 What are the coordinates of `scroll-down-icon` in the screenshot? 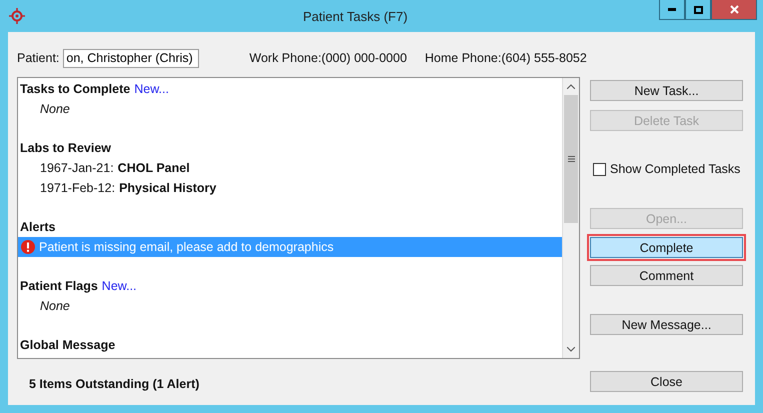 It's located at (571, 349).